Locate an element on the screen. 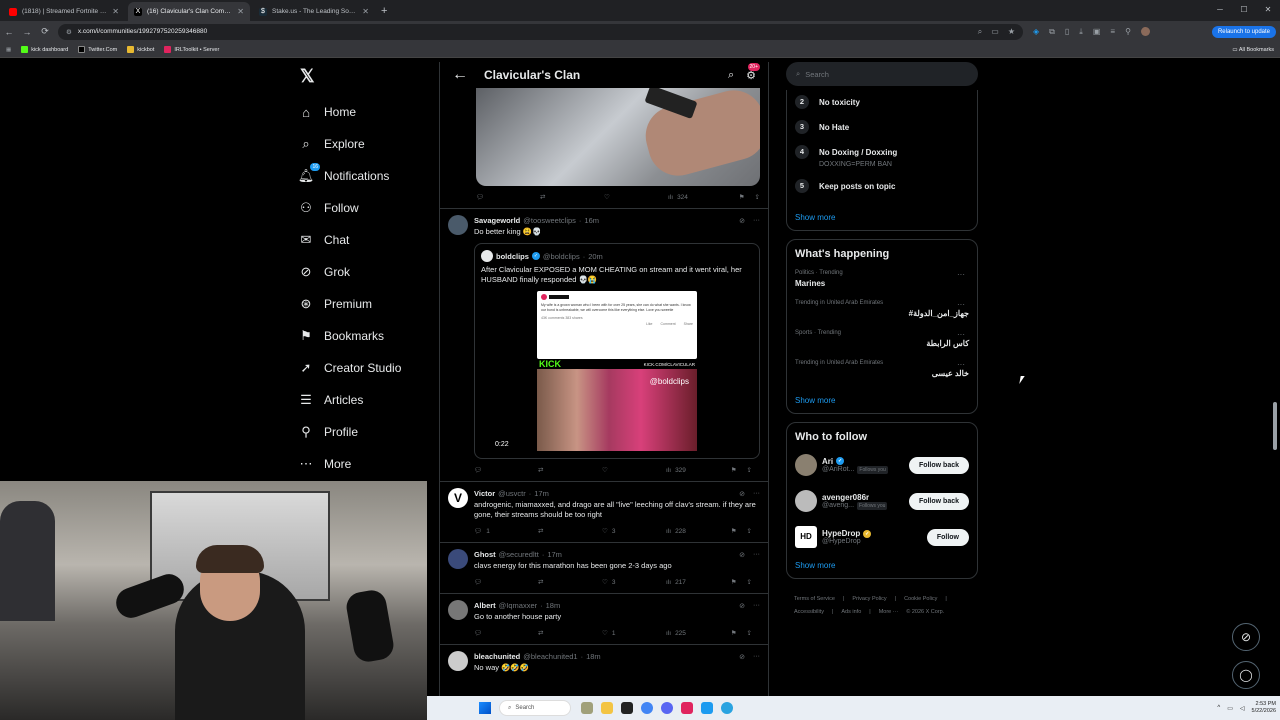 The image size is (1280, 720). star-icon: ★ is located at coordinates (1011, 32).